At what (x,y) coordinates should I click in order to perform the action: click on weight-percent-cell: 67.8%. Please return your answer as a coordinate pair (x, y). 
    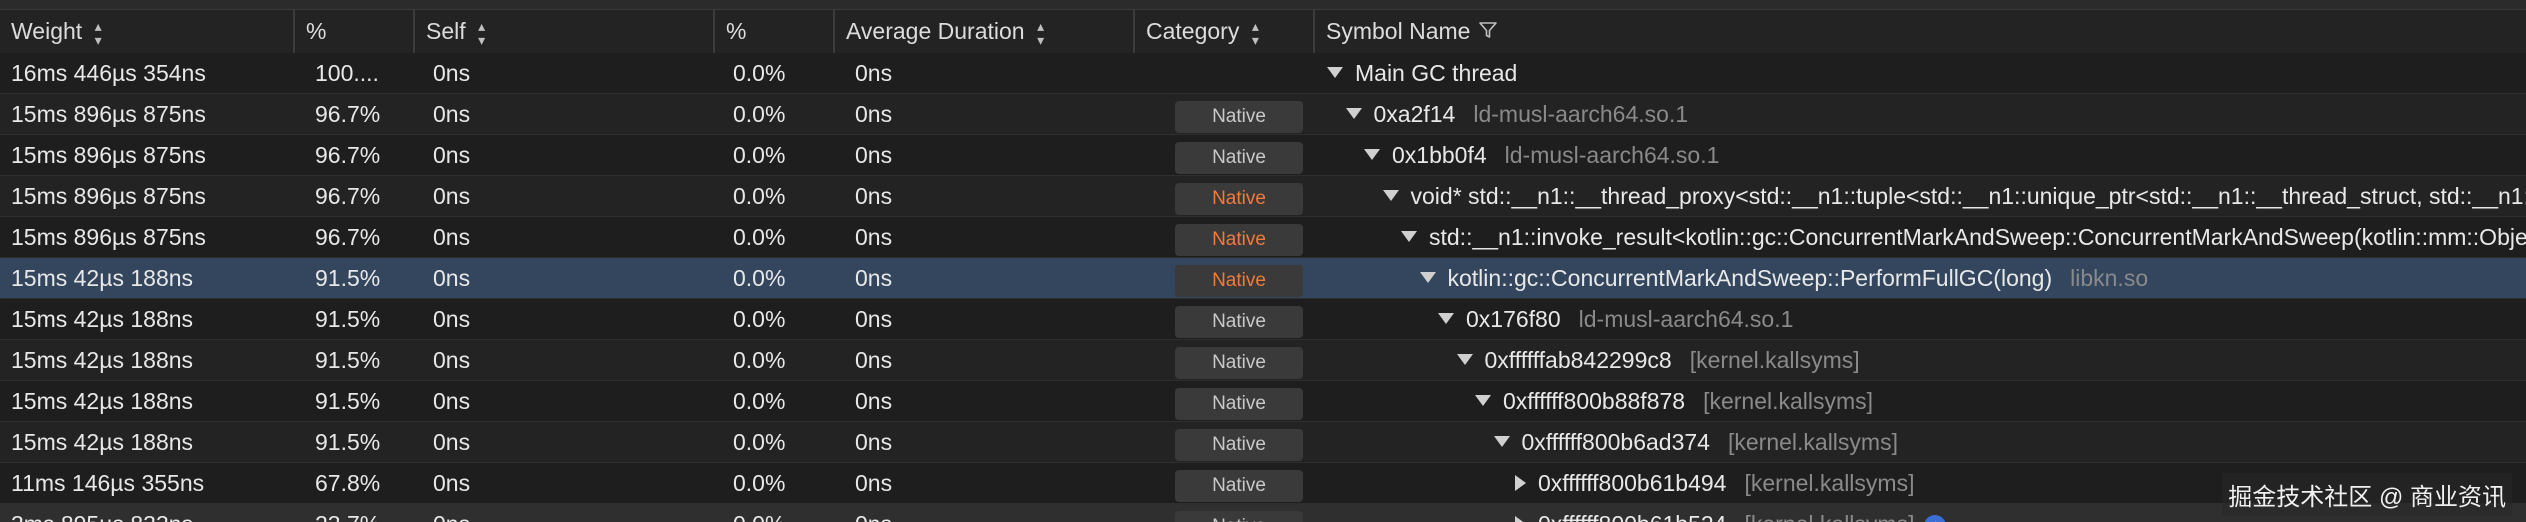
    Looking at the image, I should click on (348, 483).